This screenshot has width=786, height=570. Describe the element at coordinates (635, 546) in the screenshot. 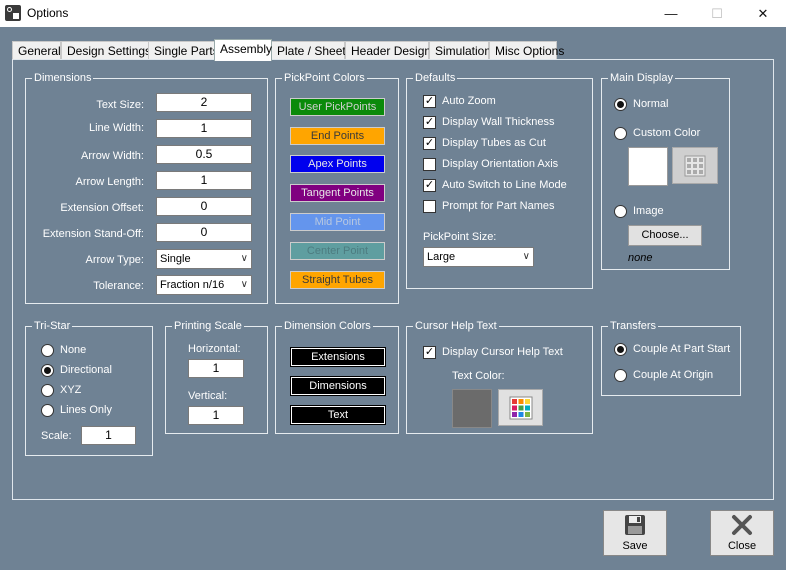

I see `save-label: Save` at that location.